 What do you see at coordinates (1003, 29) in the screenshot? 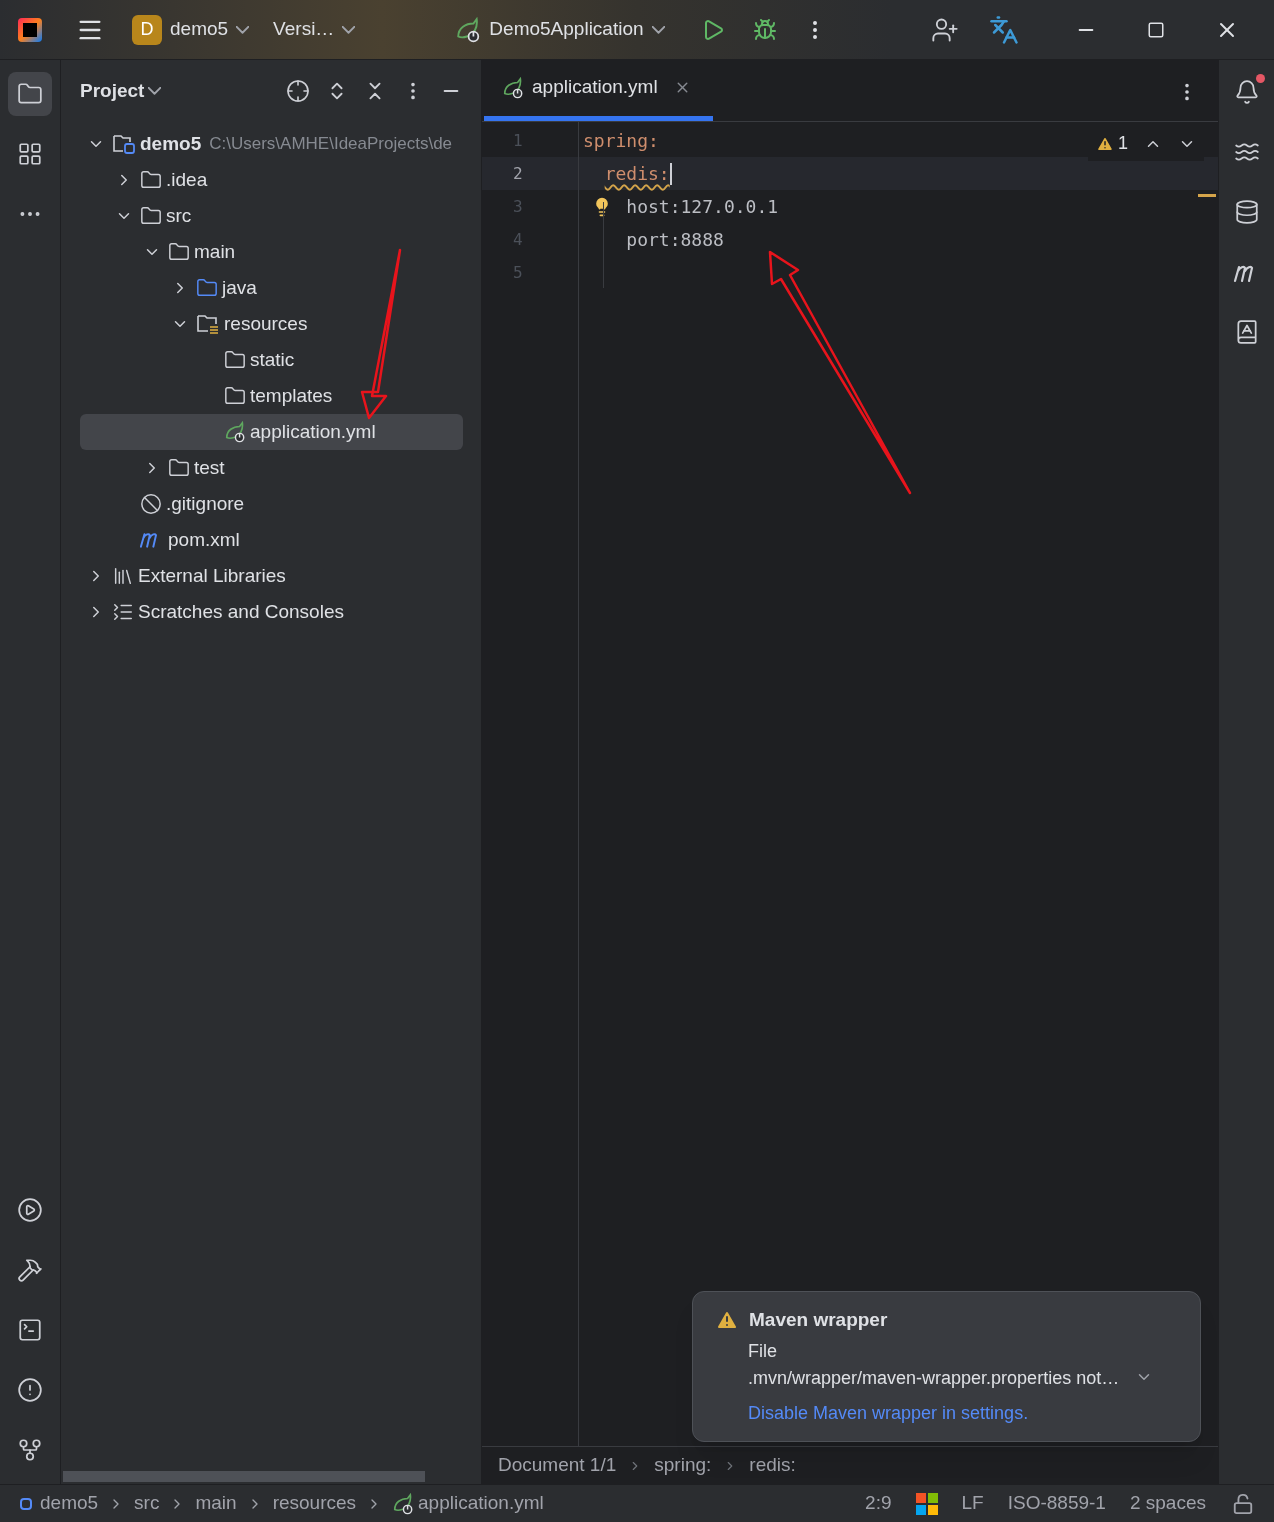
I see `translate-icon` at bounding box center [1003, 29].